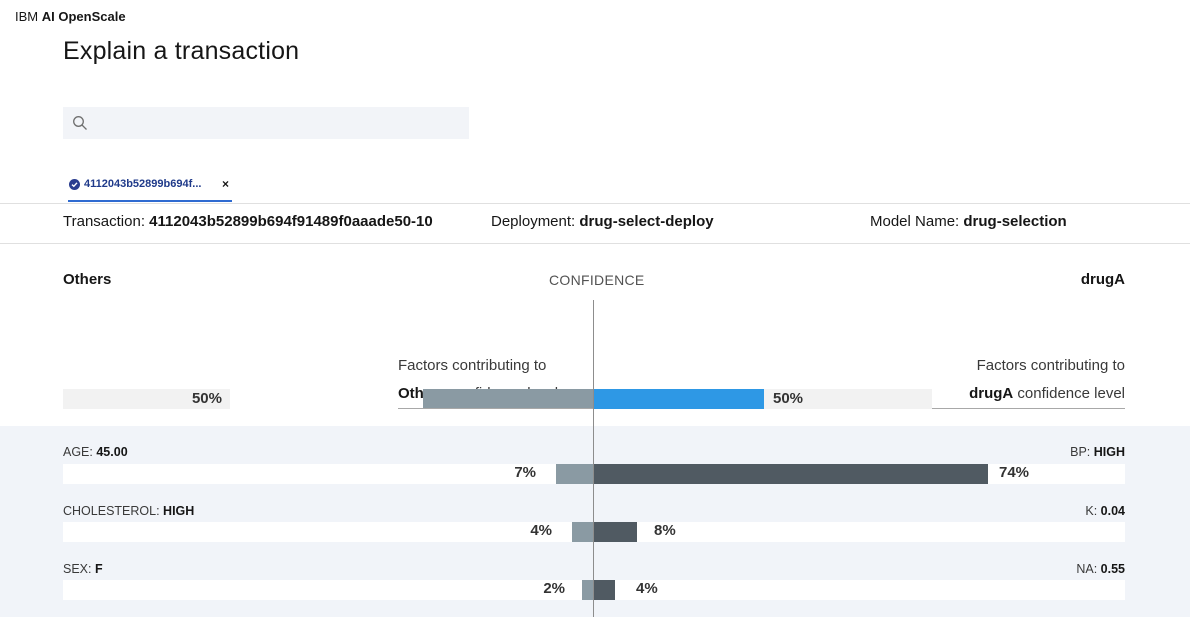 Image resolution: width=1190 pixels, height=617 pixels. I want to click on feature-bar-cholesterol, so click(582, 532).